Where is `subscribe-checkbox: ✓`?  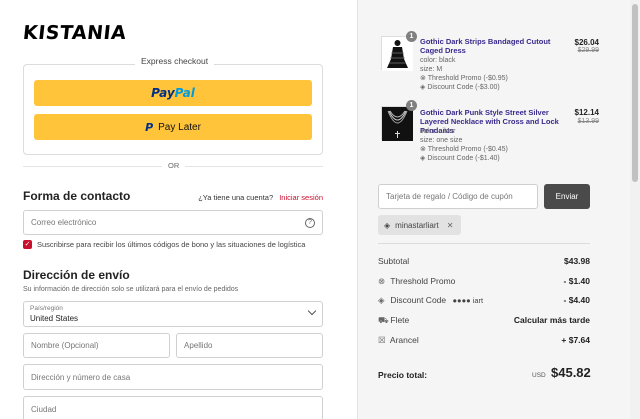 subscribe-checkbox: ✓ is located at coordinates (27, 244).